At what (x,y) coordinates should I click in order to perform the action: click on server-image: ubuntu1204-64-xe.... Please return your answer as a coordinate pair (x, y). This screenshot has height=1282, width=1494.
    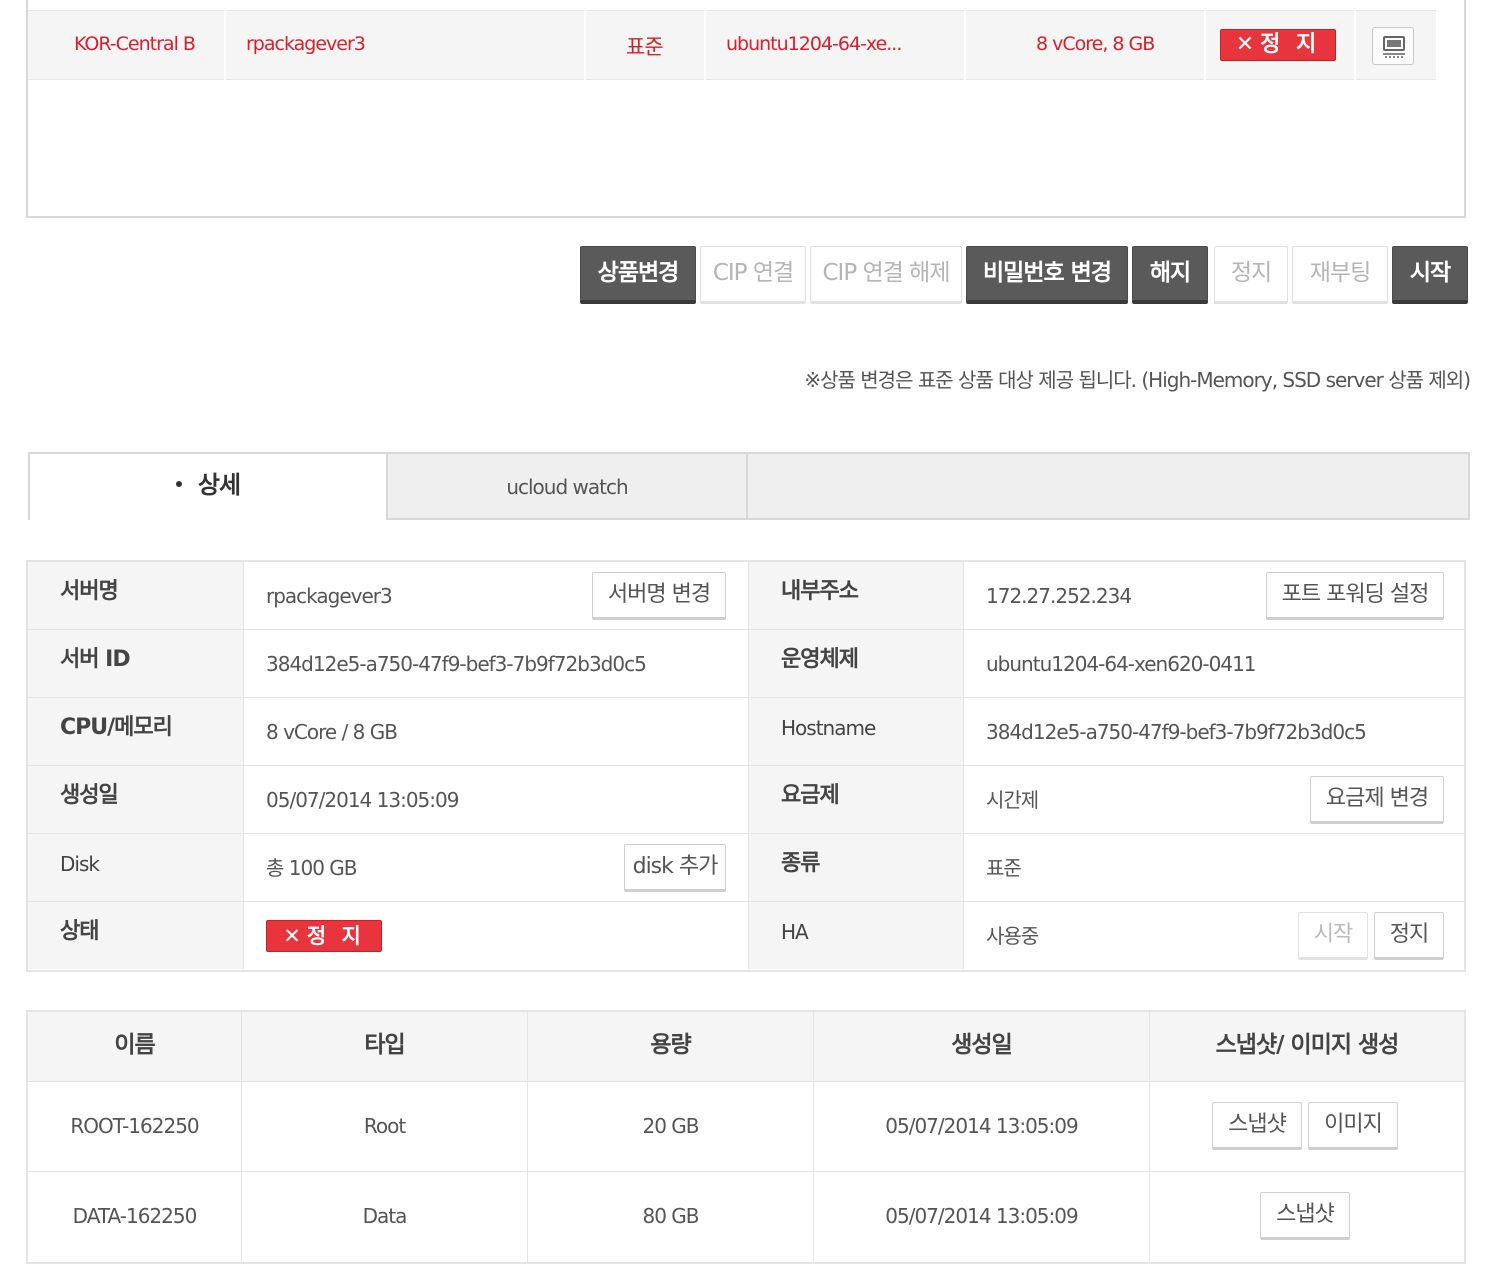
    Looking at the image, I should click on (814, 44).